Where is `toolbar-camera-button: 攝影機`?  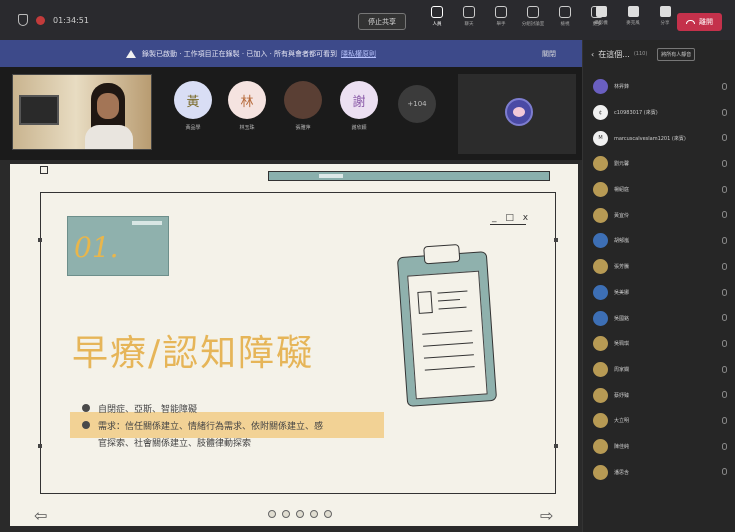 toolbar-camera-button: 攝影機 is located at coordinates (601, 16).